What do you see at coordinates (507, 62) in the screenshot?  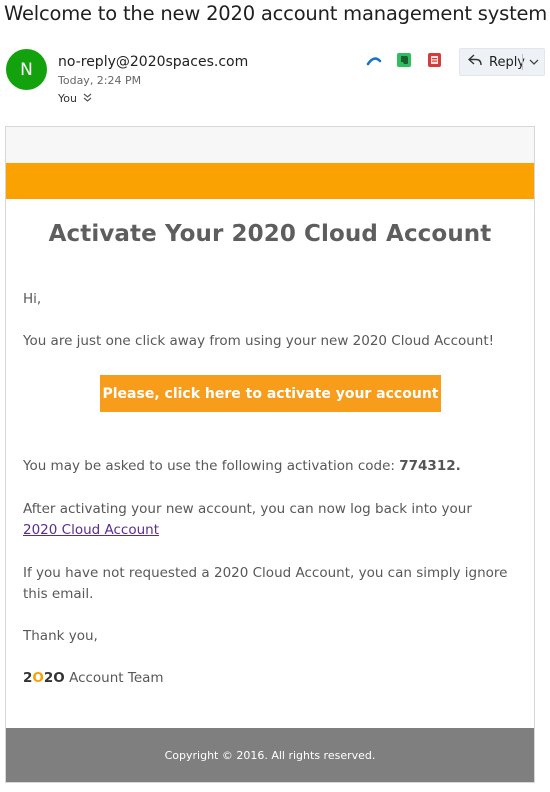 I see `reply-label: Reply` at bounding box center [507, 62].